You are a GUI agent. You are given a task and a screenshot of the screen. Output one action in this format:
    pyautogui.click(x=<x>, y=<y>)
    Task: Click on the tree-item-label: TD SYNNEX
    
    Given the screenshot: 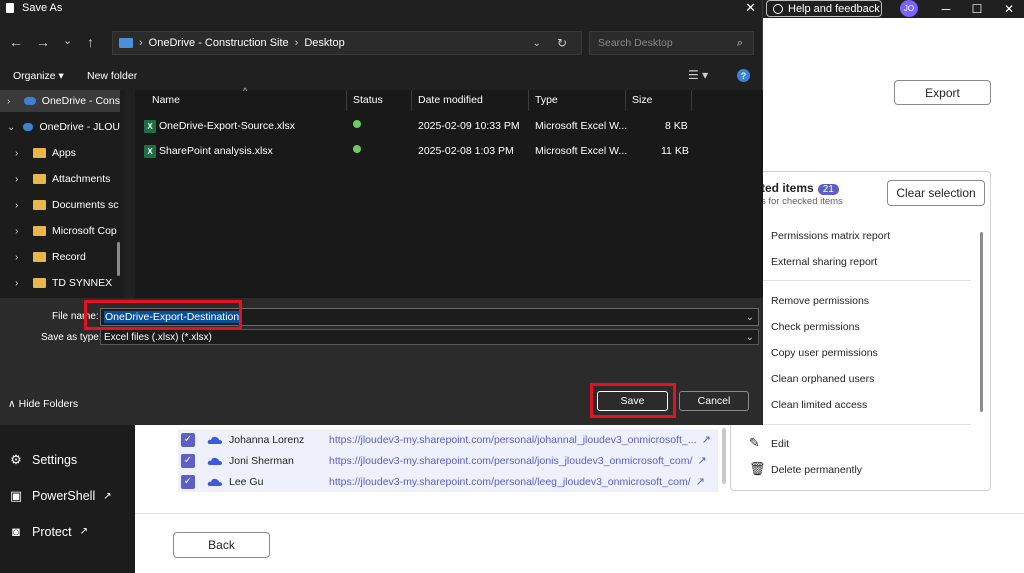 What is the action you would take?
    pyautogui.click(x=82, y=283)
    